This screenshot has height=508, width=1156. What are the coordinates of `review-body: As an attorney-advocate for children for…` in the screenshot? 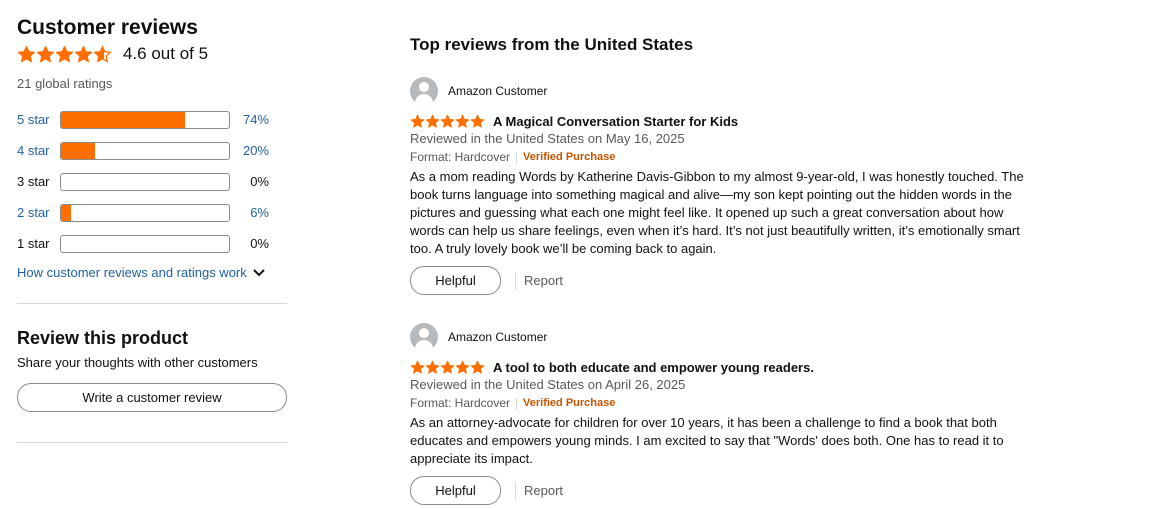 It's located at (707, 440).